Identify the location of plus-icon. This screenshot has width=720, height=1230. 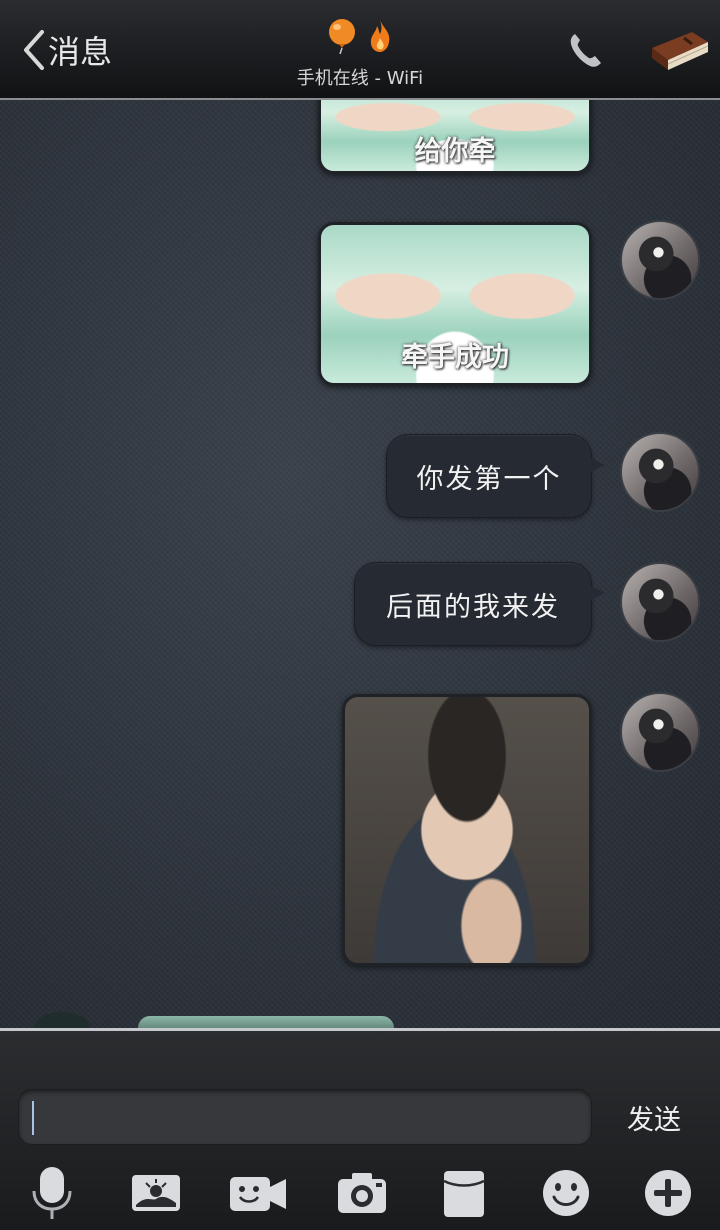
(668, 1193).